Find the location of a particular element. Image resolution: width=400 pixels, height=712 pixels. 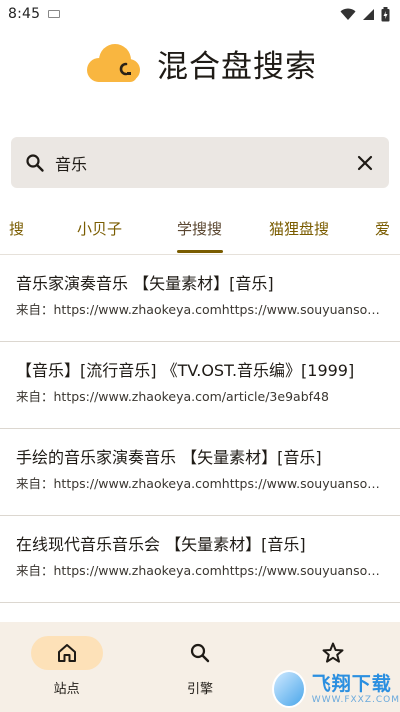

result-title: 在线现代音乐音乐会 【矢量素材】[音乐] is located at coordinates (161, 544).